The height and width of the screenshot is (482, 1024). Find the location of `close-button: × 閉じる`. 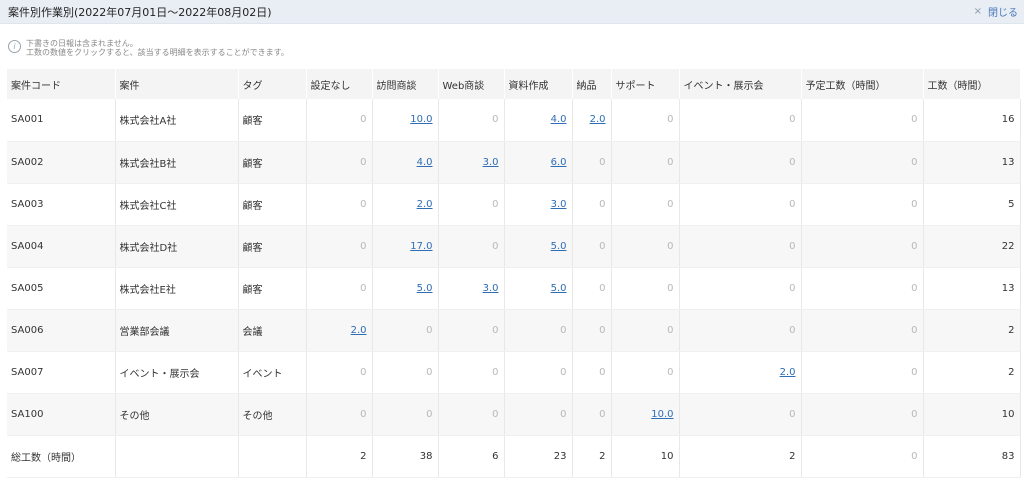

close-button: × 閉じる is located at coordinates (996, 11).